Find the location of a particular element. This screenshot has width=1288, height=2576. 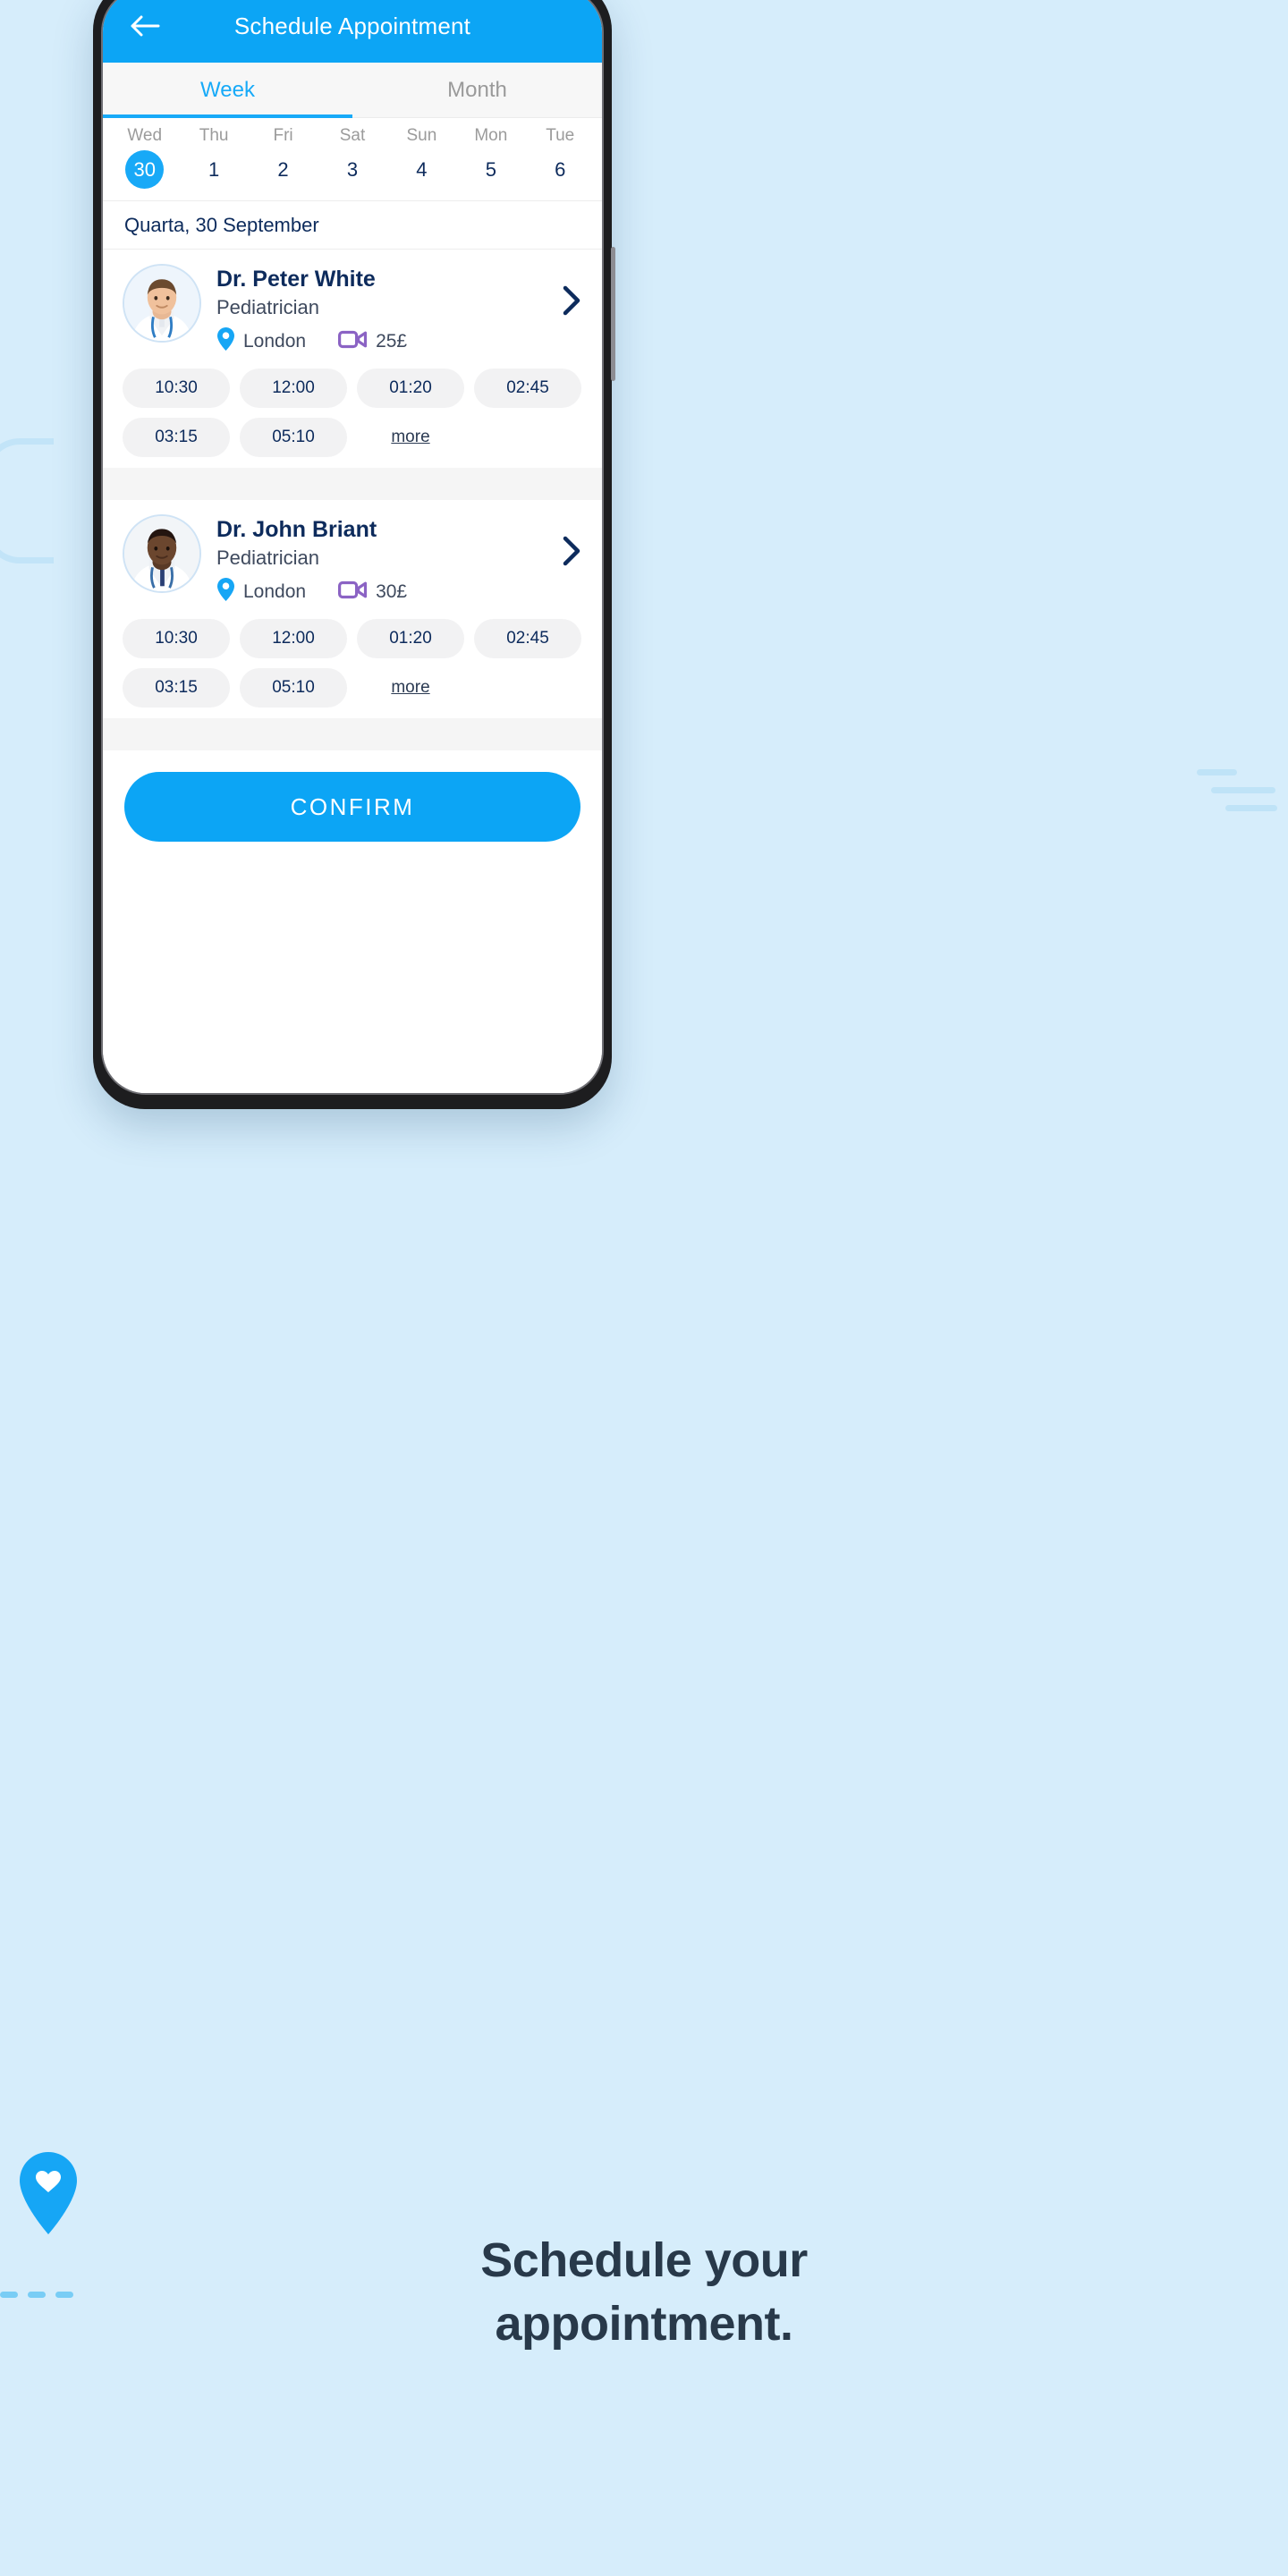

confirm-button: CONFIRM is located at coordinates (352, 807).